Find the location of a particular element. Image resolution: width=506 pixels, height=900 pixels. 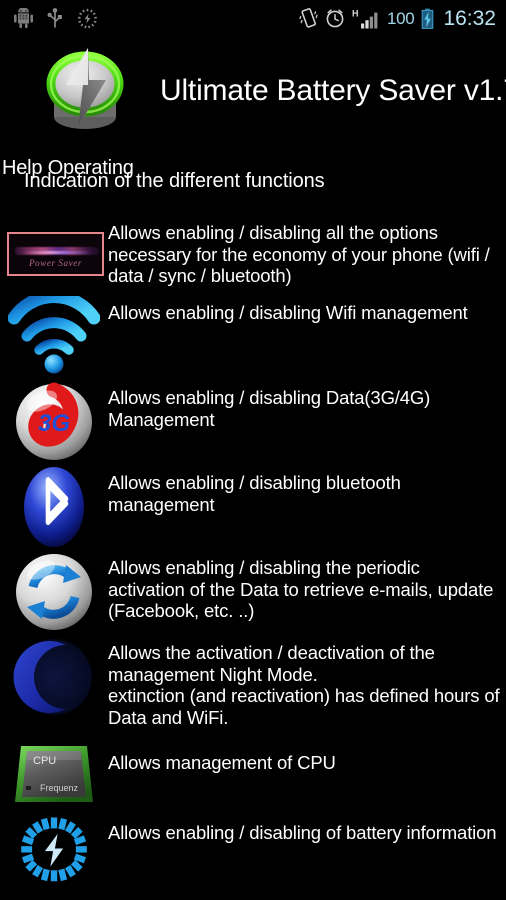

section-title: Indication of the different functions is located at coordinates (174, 181).